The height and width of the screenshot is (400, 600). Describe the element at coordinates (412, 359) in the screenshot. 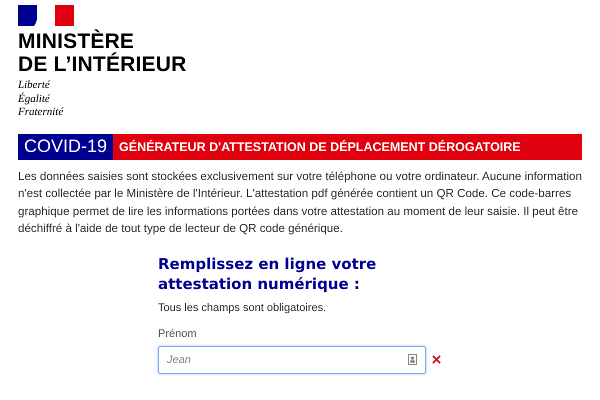

I see `contact-card-icon` at that location.